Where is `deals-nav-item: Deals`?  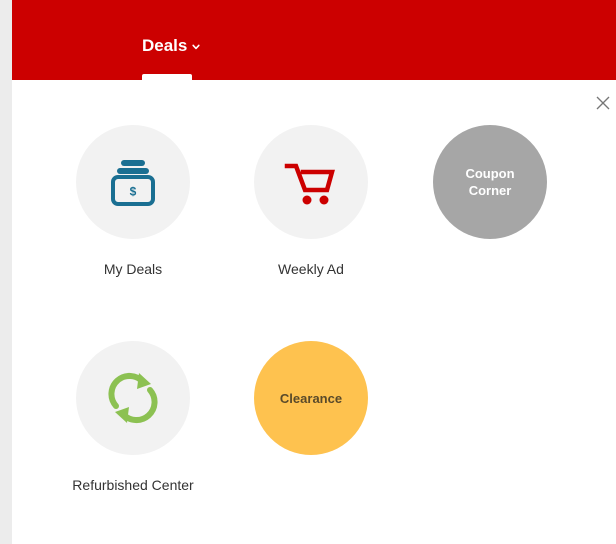
deals-nav-item: Deals is located at coordinates (171, 46).